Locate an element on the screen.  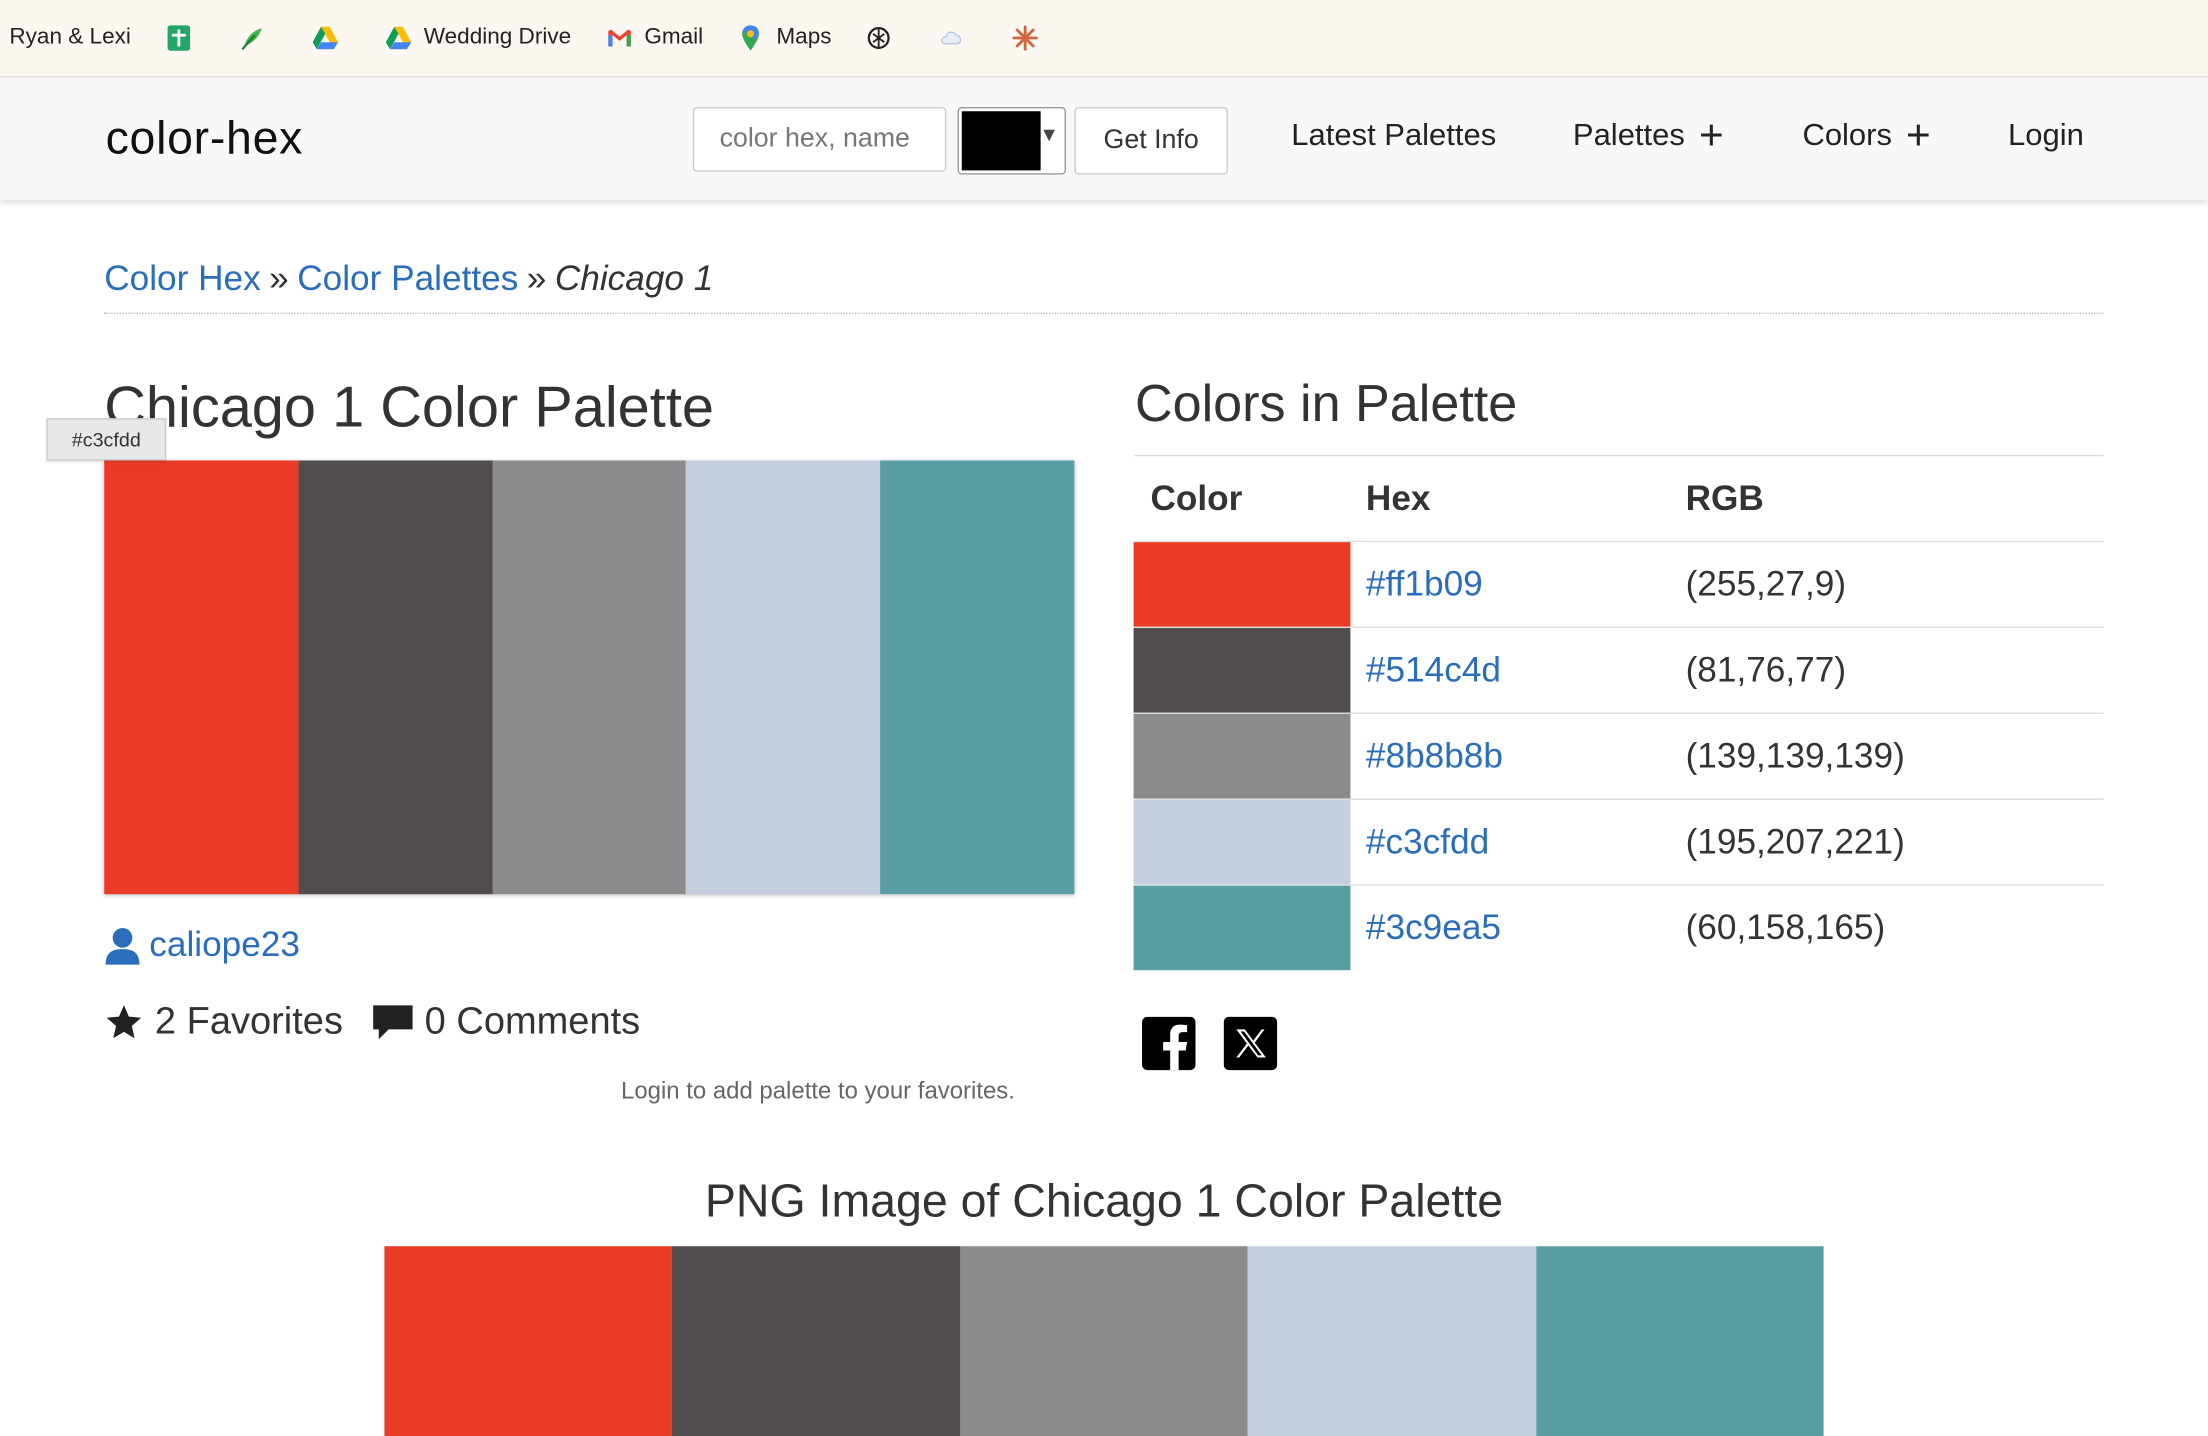
sheets-icon is located at coordinates (179, 38).